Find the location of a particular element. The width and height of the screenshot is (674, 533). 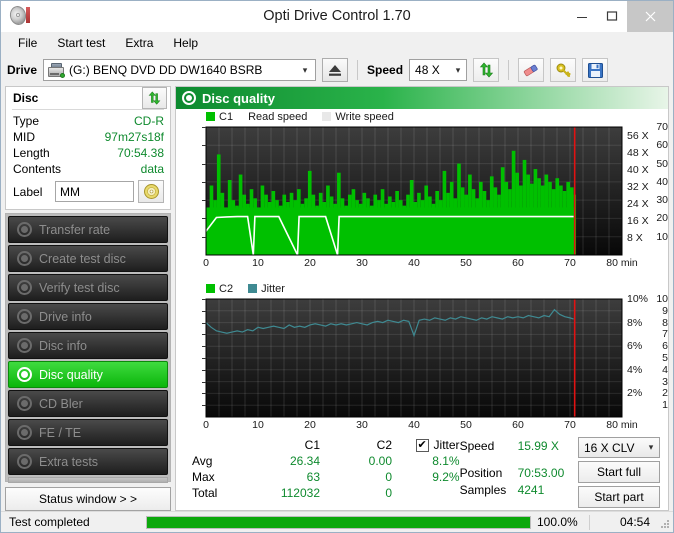

main-panel-title: Disc quality is located at coordinates (238, 98).